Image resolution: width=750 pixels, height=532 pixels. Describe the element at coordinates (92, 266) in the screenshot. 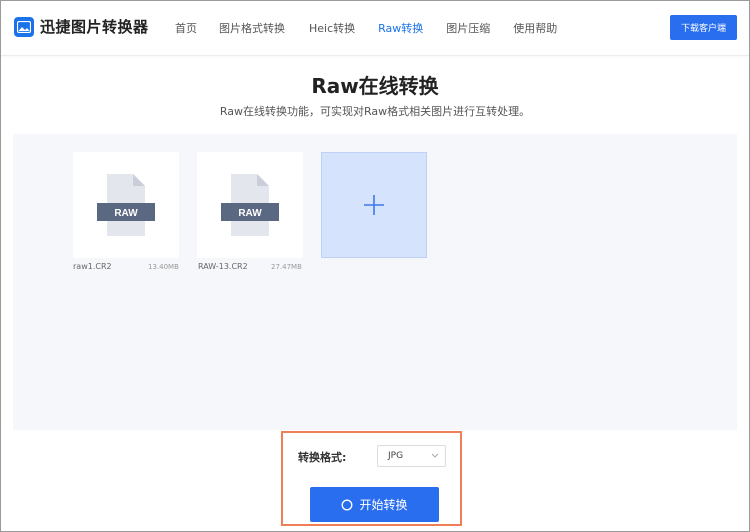

I see `file-name: raw1.CR2` at that location.